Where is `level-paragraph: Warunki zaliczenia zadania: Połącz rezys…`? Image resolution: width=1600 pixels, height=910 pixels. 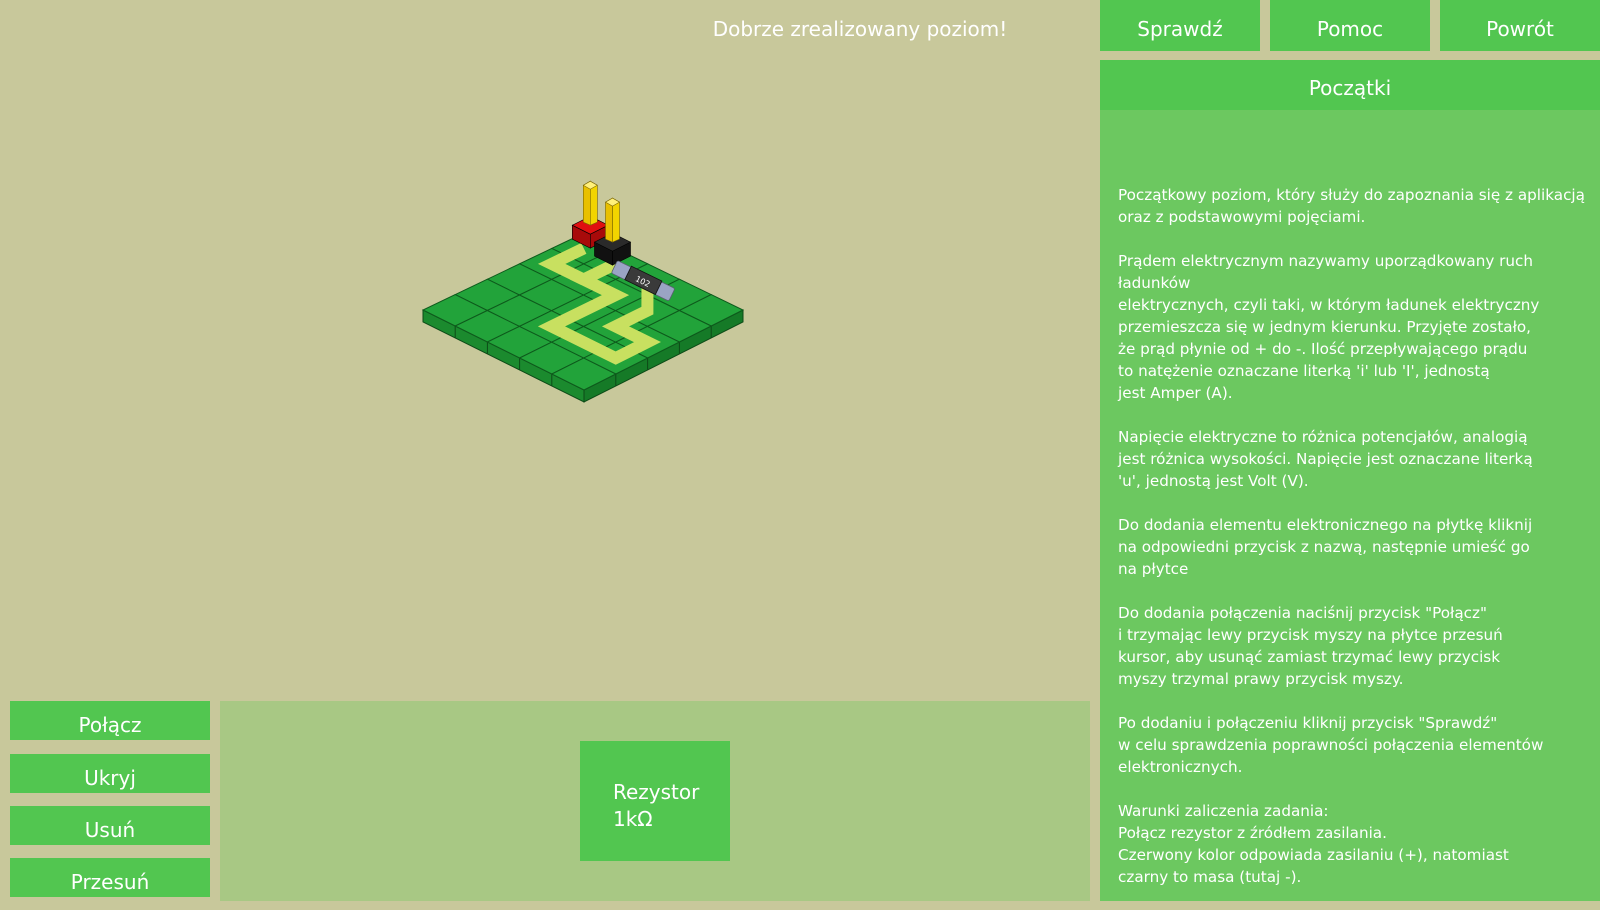
level-paragraph: Warunki zaliczenia zadania: Połącz rezys… is located at coordinates (1313, 844).